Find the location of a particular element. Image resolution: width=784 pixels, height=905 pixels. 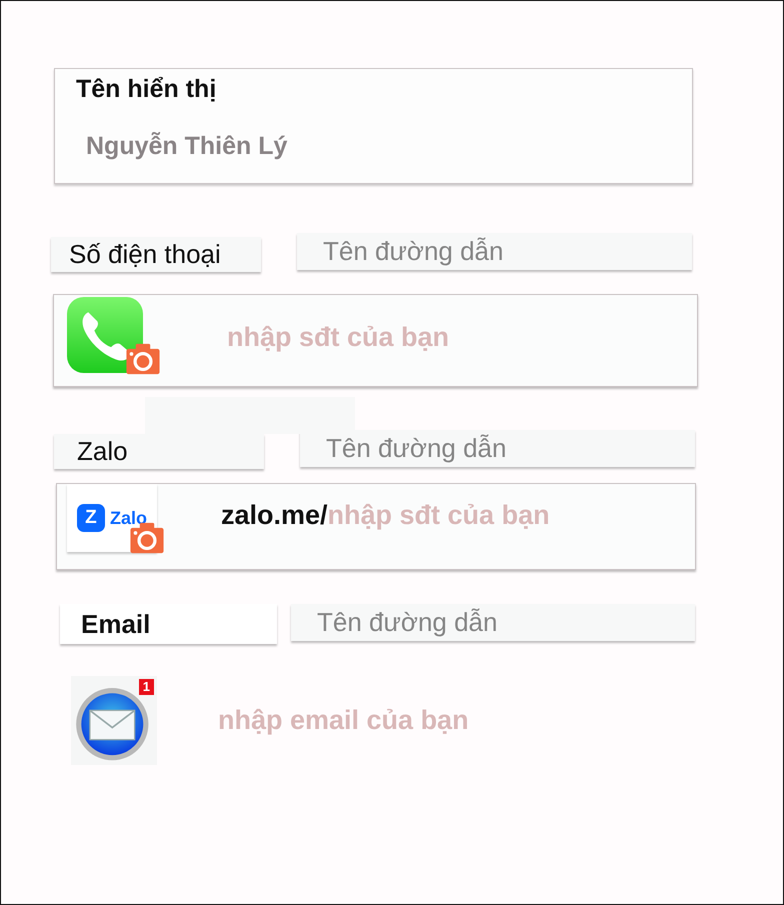

contact-label: Email is located at coordinates (168, 624).